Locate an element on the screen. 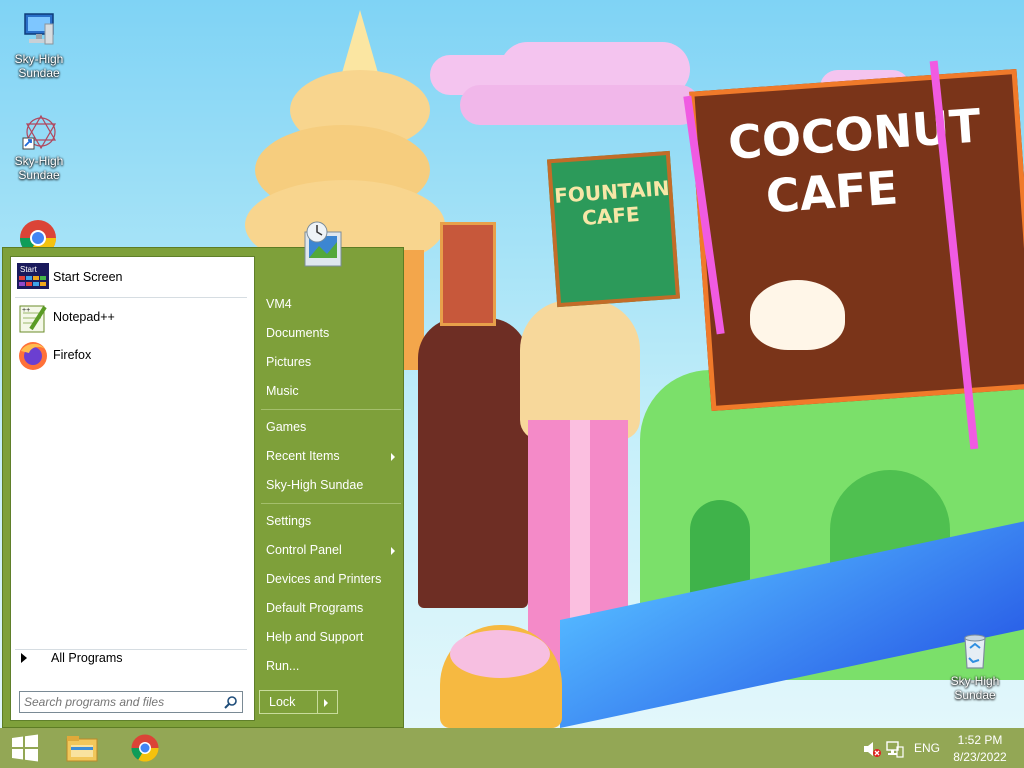 The image size is (1024, 768). menu-item-label: Documents is located at coordinates (298, 333).